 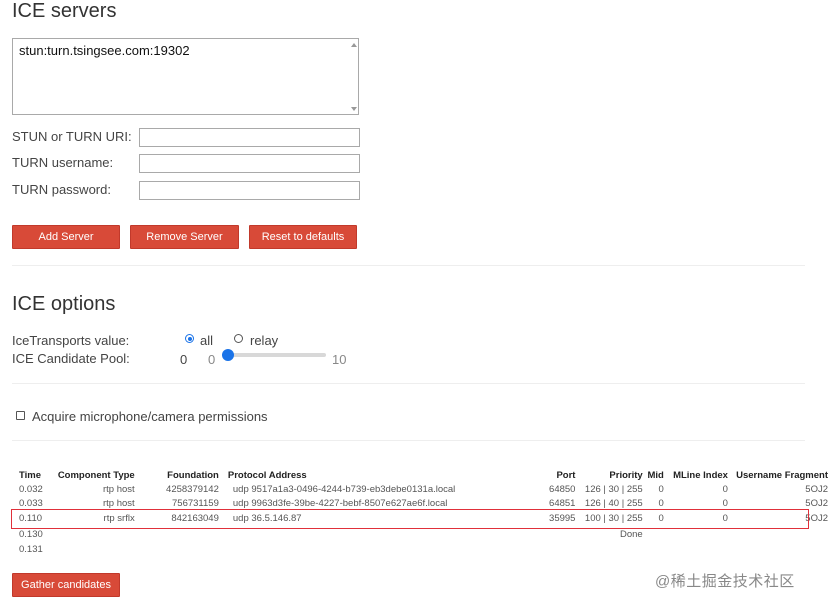 I want to click on header-protocol: Protocol, so click(x=247, y=475).